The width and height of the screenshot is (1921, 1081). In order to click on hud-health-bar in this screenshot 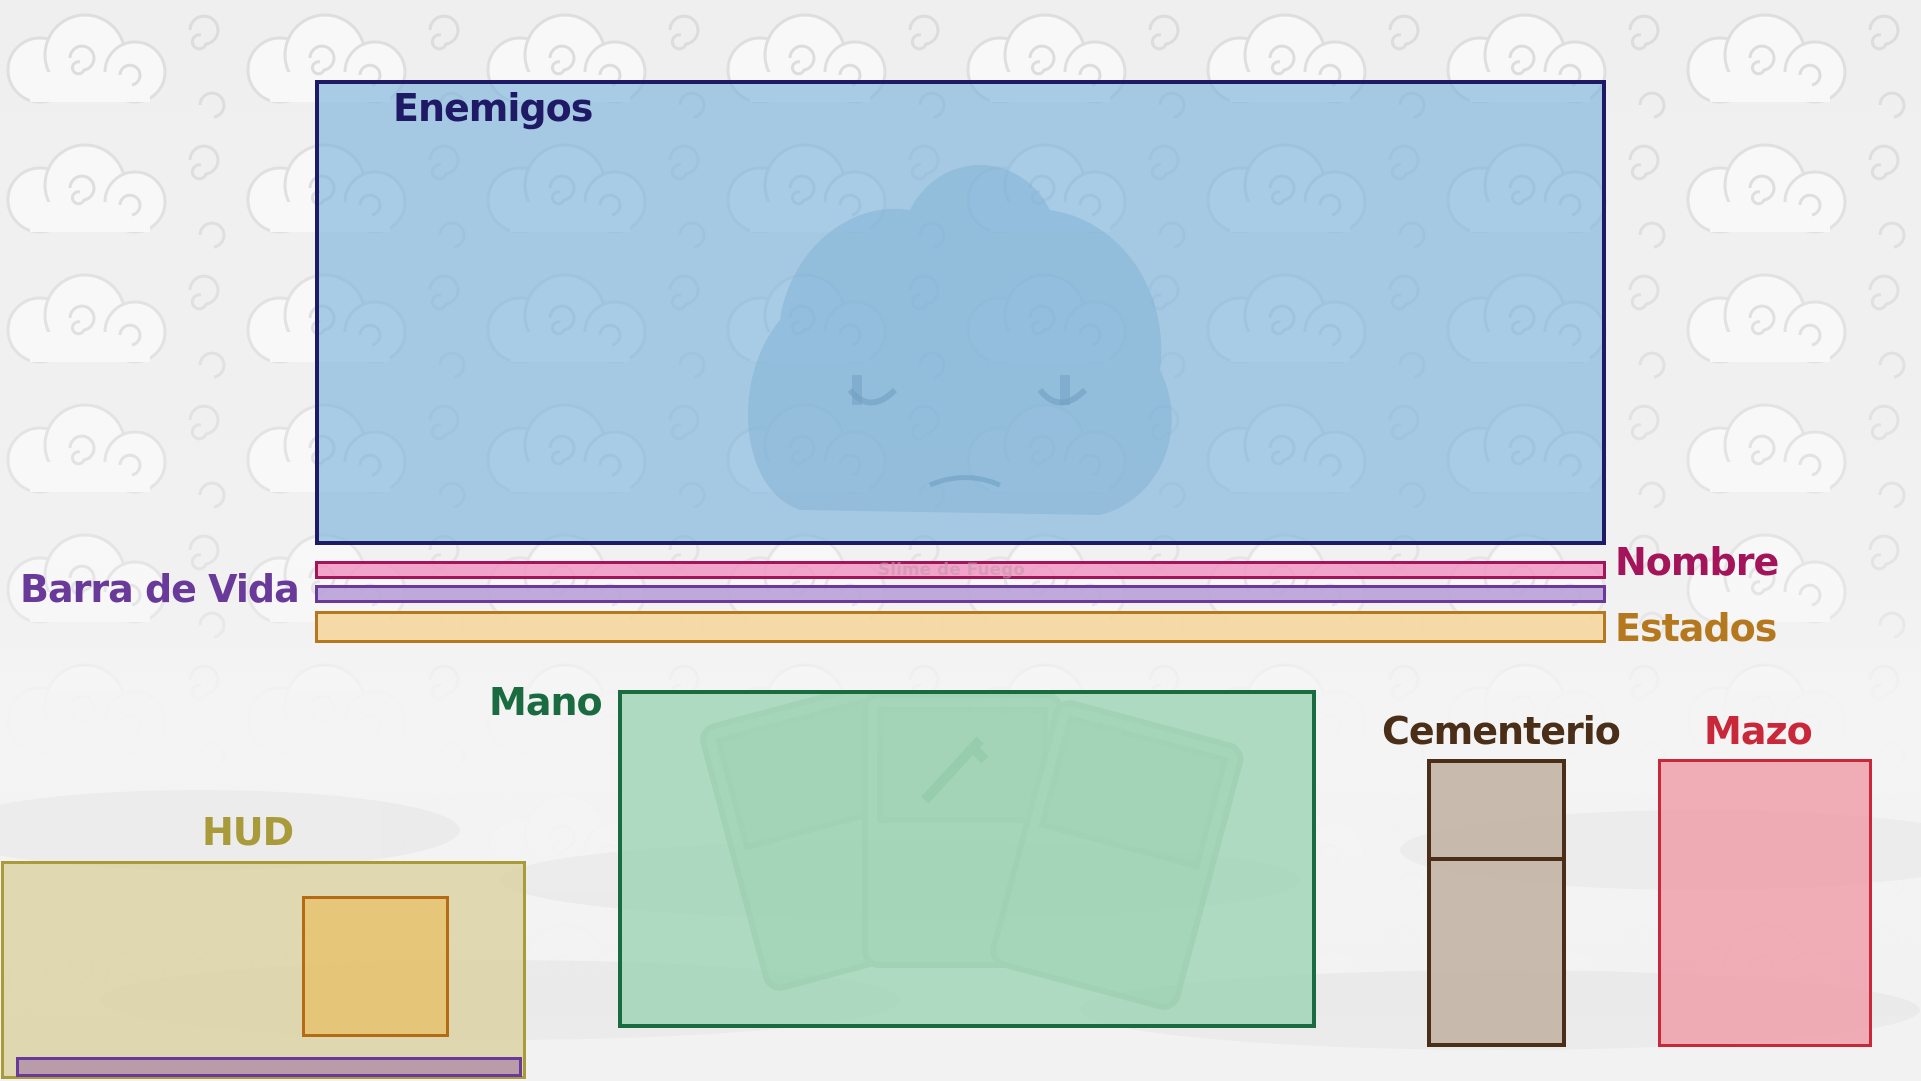, I will do `click(269, 1067)`.